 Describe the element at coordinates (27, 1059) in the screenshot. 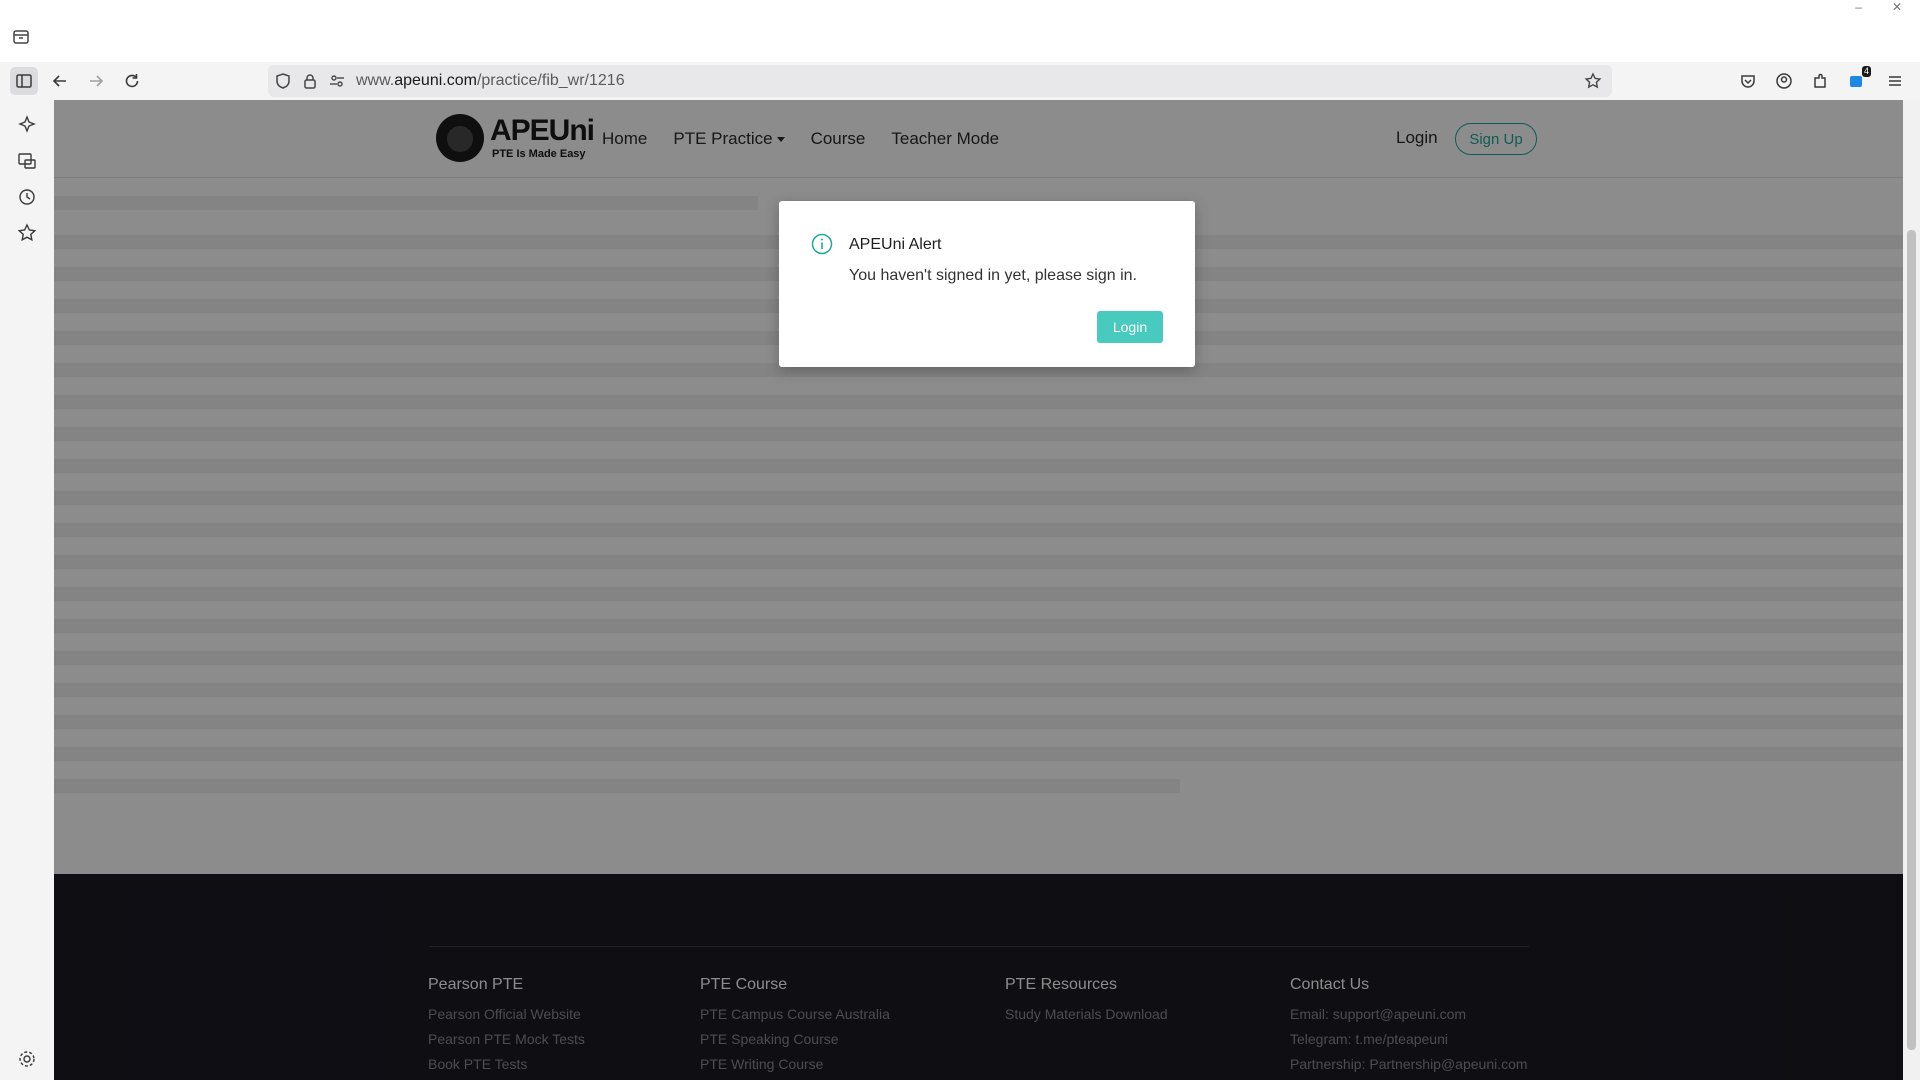

I see `settings-gear-icon` at that location.